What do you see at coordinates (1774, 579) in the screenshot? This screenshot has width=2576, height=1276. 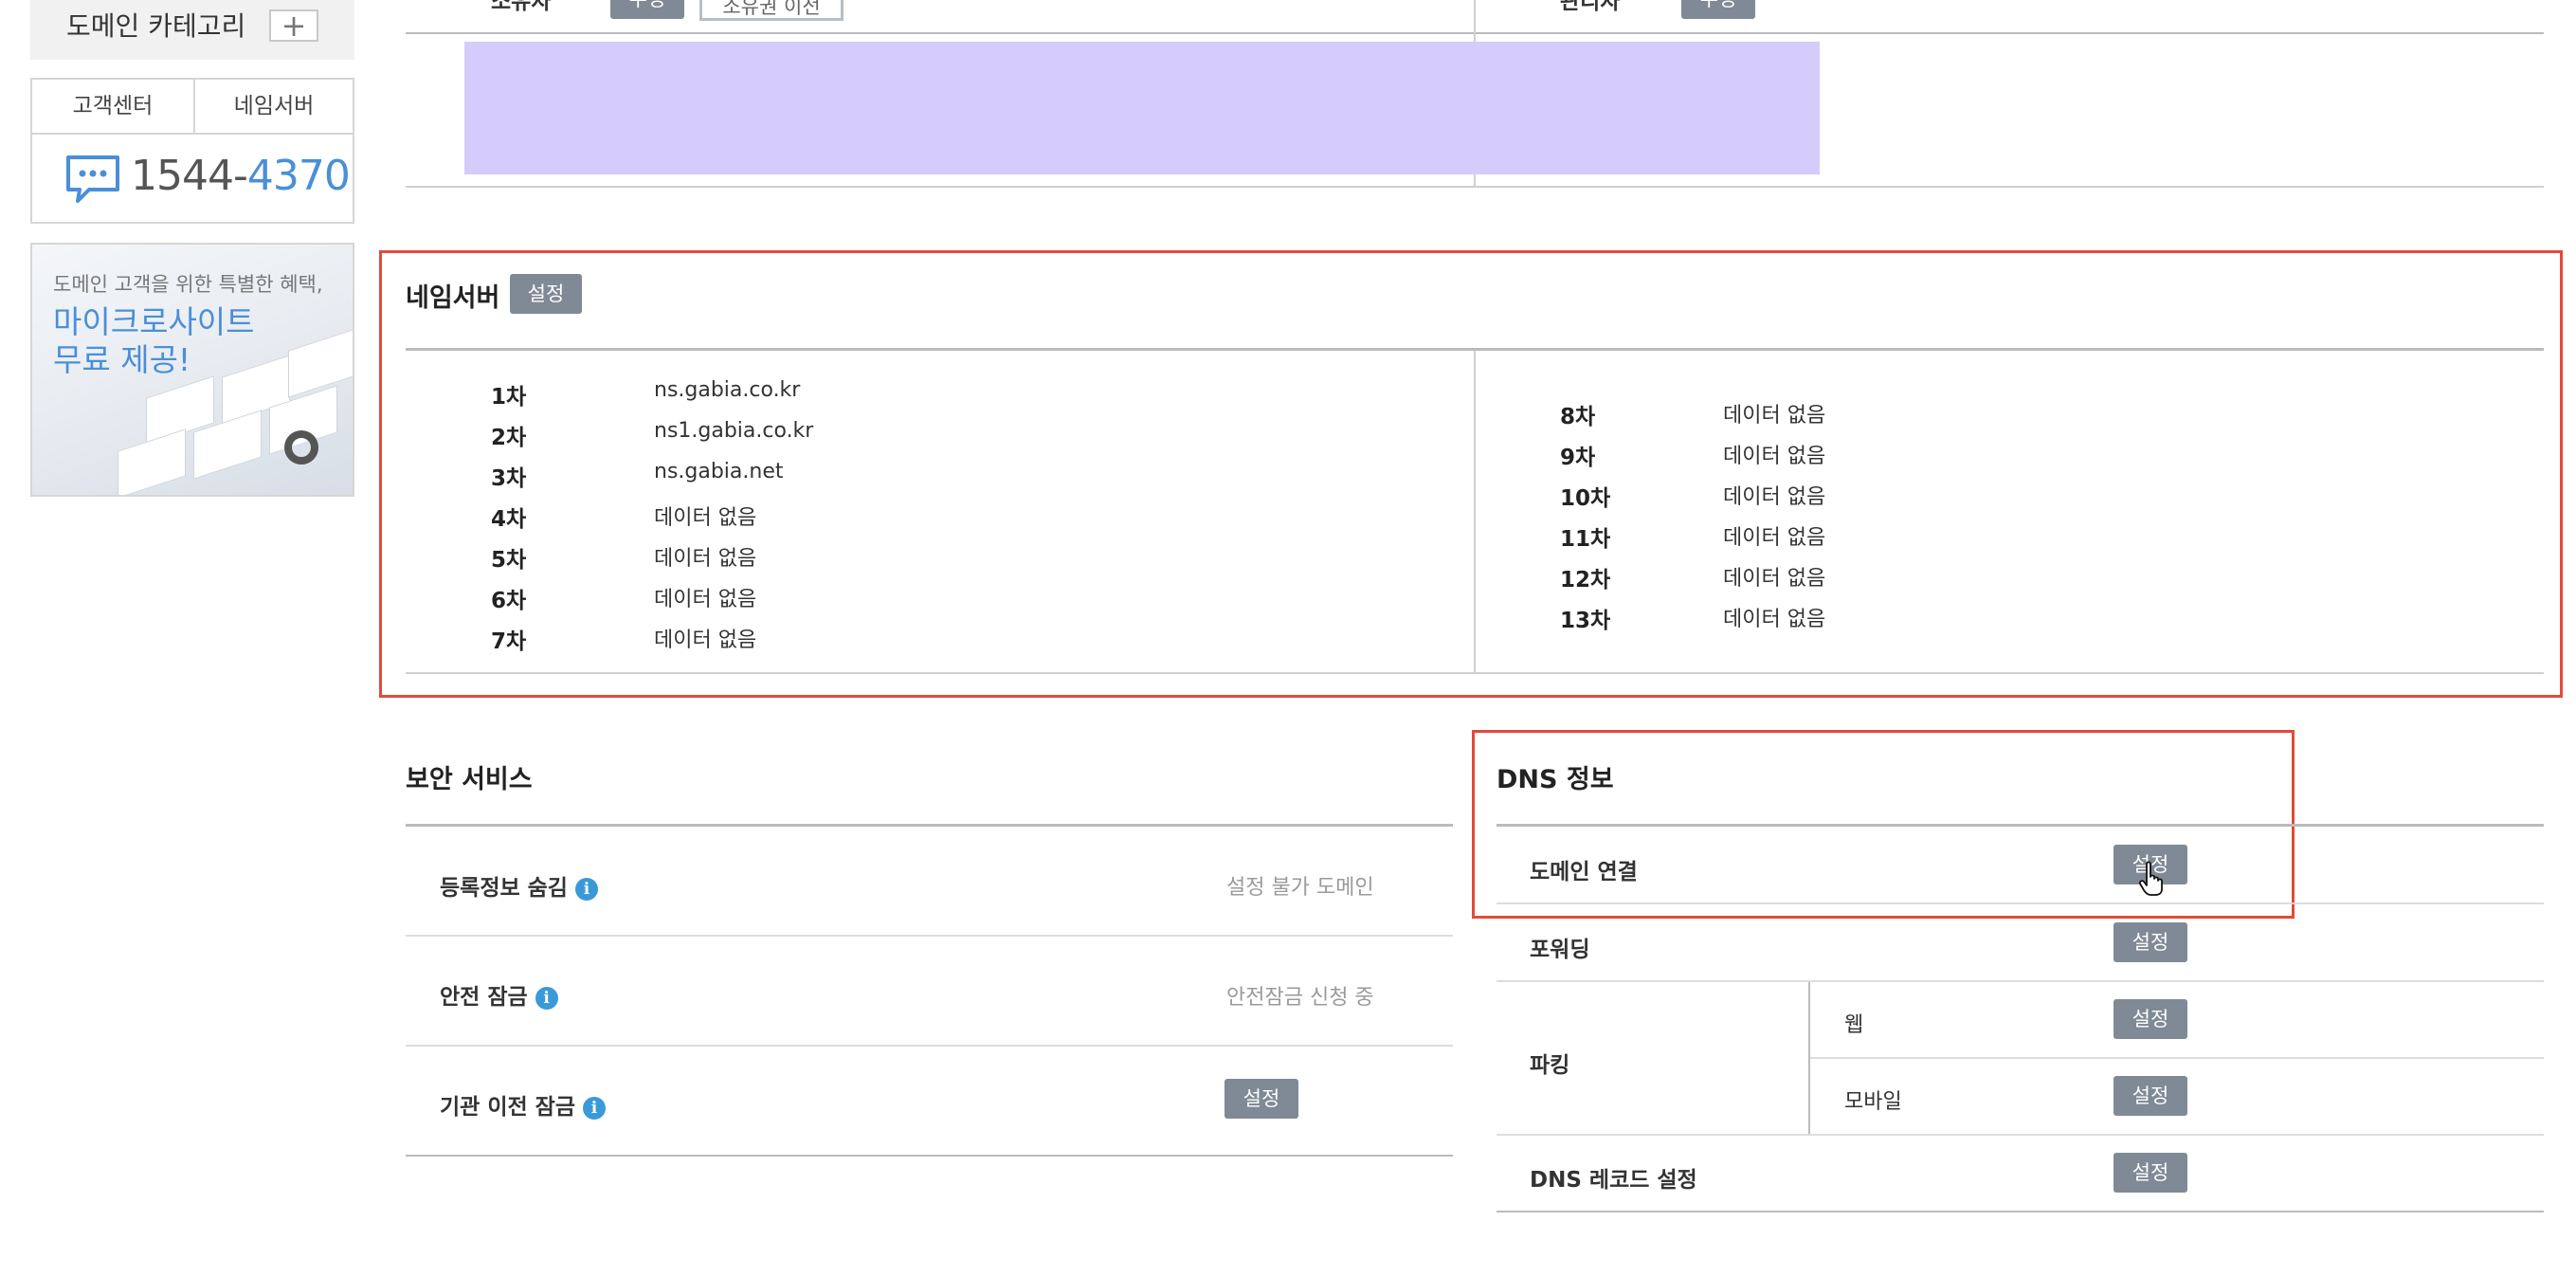 I see `ns-value-12: 데이터 없음` at bounding box center [1774, 579].